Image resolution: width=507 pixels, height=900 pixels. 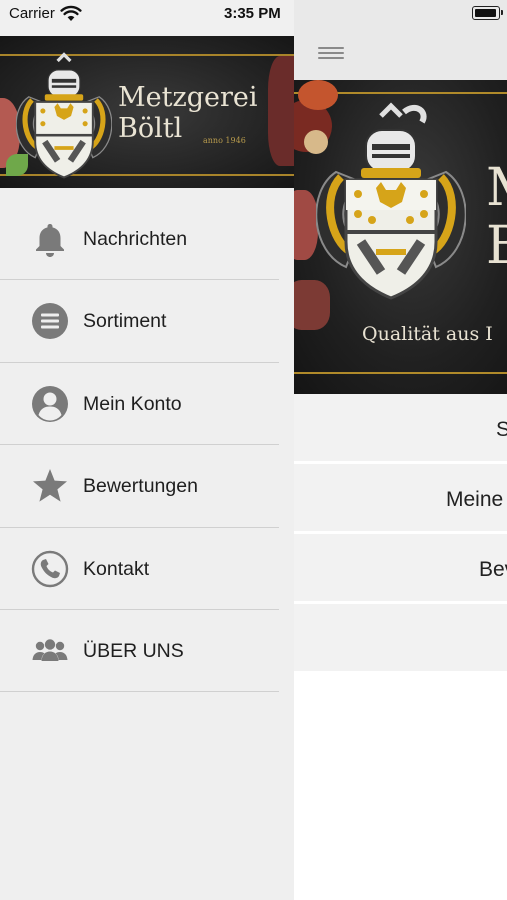 I want to click on status-bar: Carrier 3:35 PM, so click(x=253, y=18).